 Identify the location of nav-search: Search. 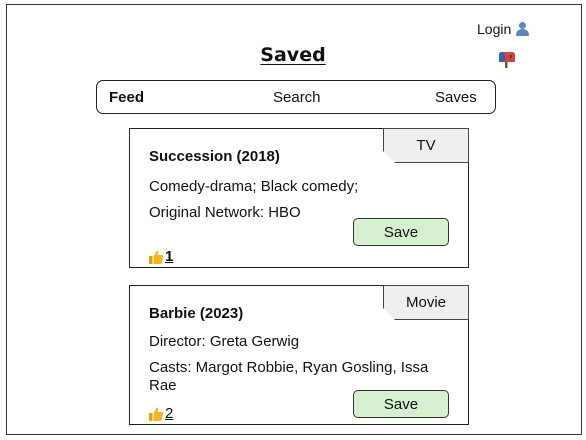
(297, 97).